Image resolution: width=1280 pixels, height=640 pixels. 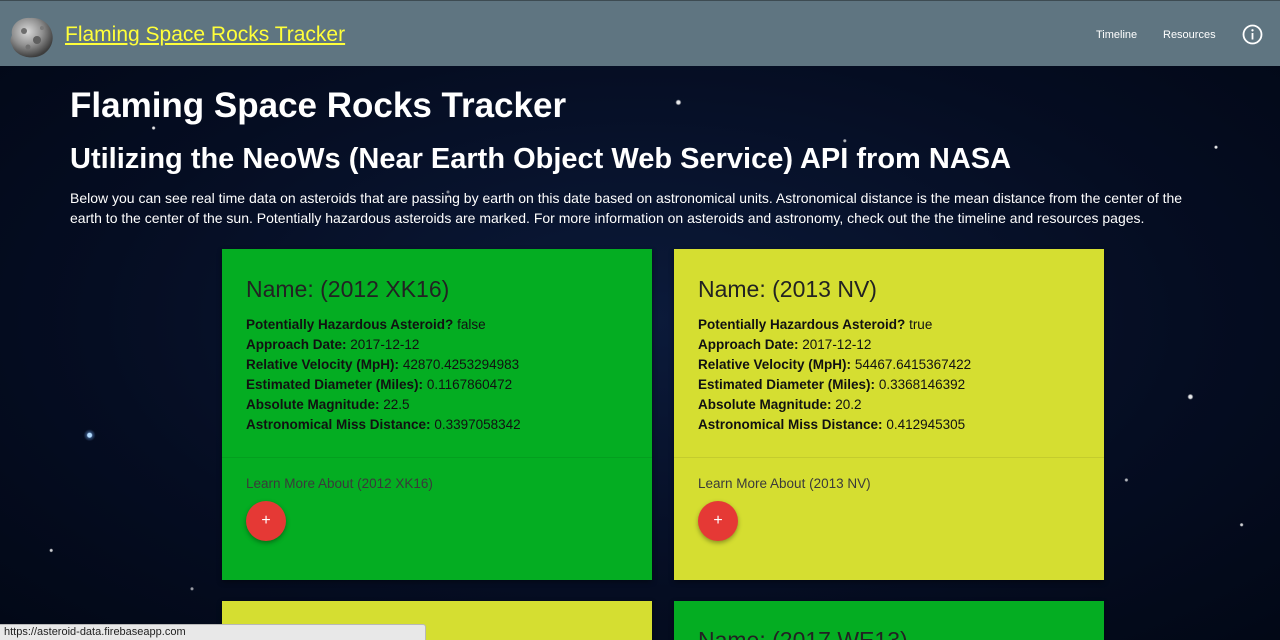 I want to click on diameter-row: Estimated Diameter (Miles): 0.1167860472, so click(x=383, y=385).